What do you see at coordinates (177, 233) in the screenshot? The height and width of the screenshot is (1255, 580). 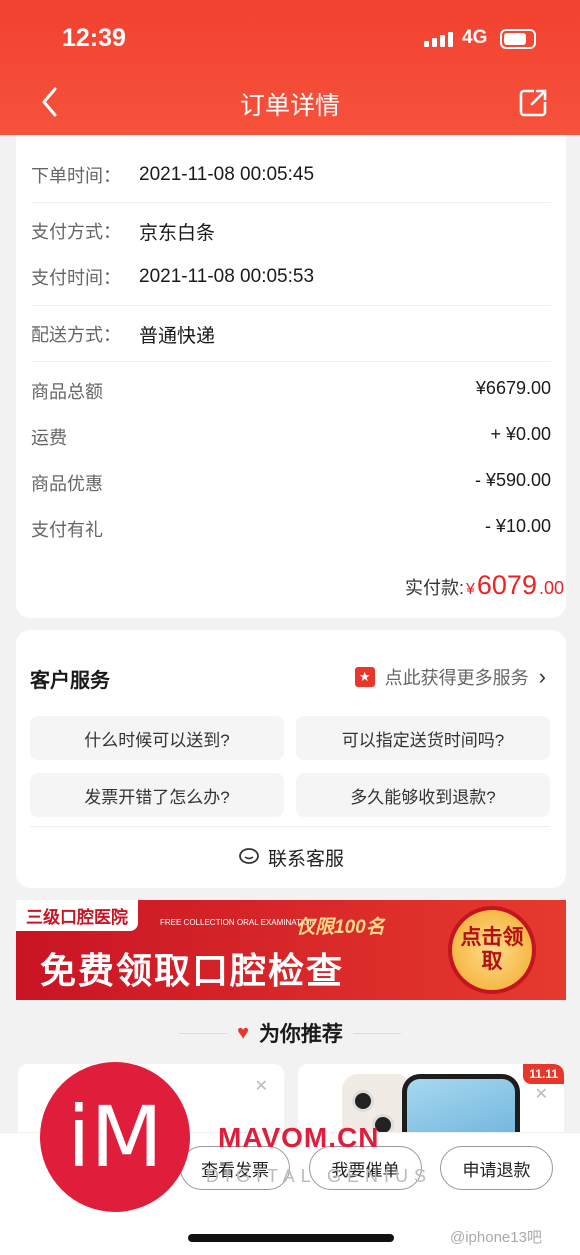 I see `row-value: 京东白条` at bounding box center [177, 233].